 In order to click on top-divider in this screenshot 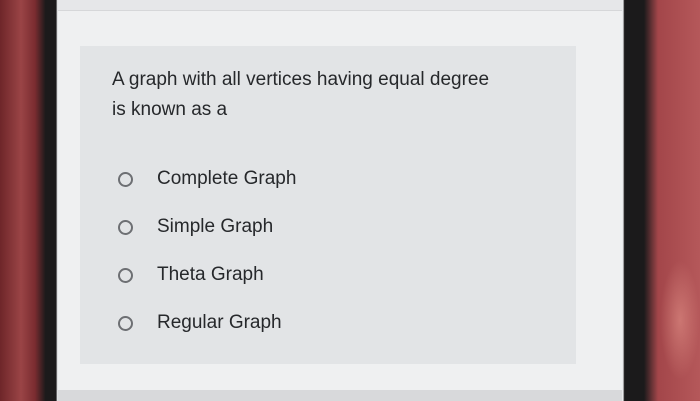, I will do `click(340, 5)`.